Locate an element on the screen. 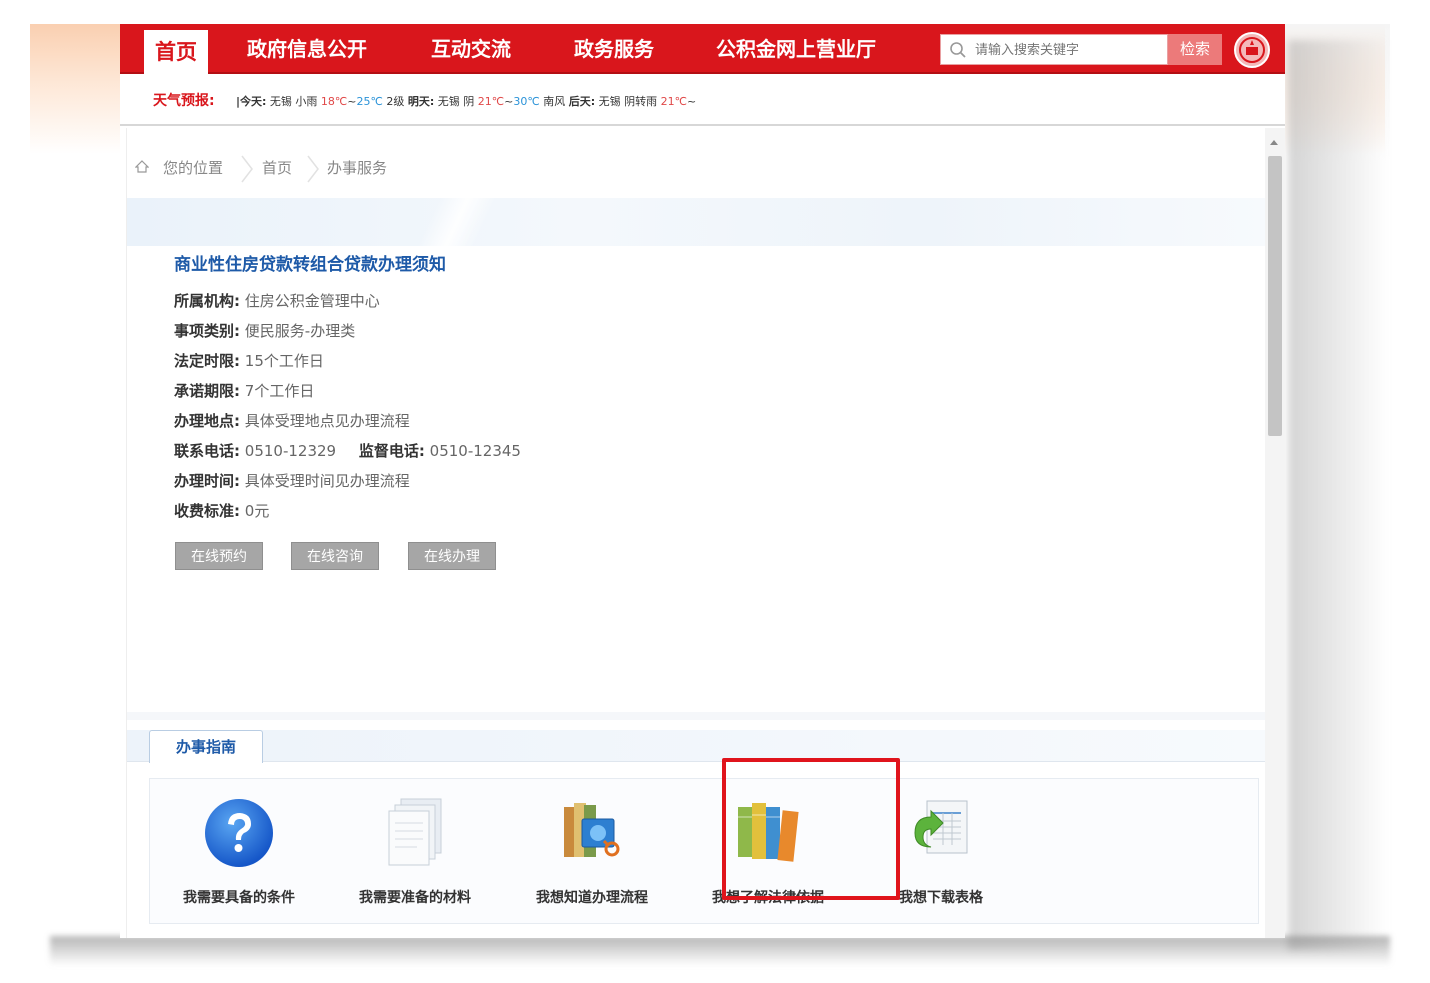  info-row-fee: 收费标准: 0元 is located at coordinates (221, 512).